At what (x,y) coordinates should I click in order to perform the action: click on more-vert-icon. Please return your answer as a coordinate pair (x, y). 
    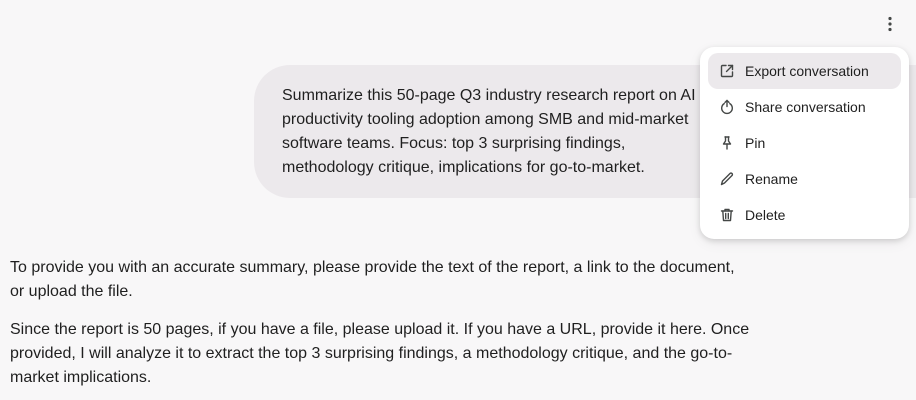
    Looking at the image, I should click on (890, 24).